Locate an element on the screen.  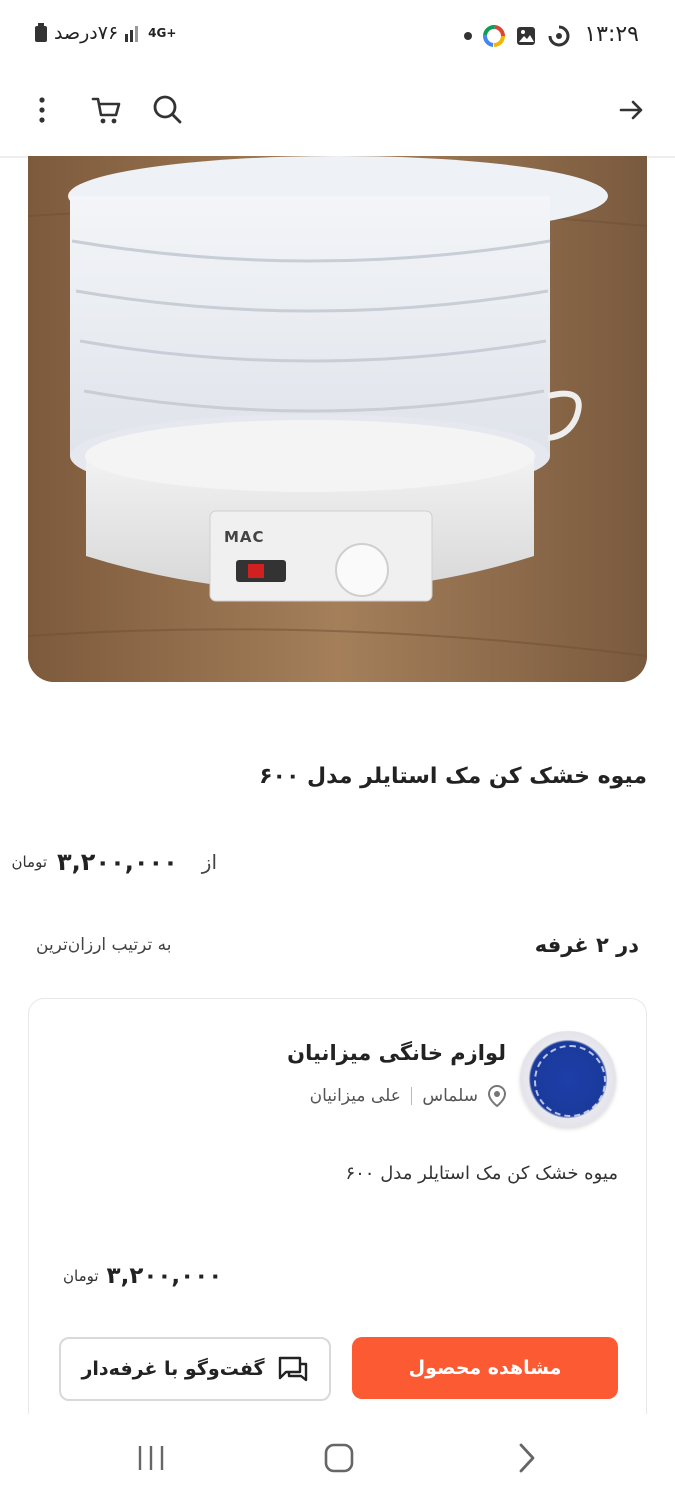
gallery-icon is located at coordinates (526, 36).